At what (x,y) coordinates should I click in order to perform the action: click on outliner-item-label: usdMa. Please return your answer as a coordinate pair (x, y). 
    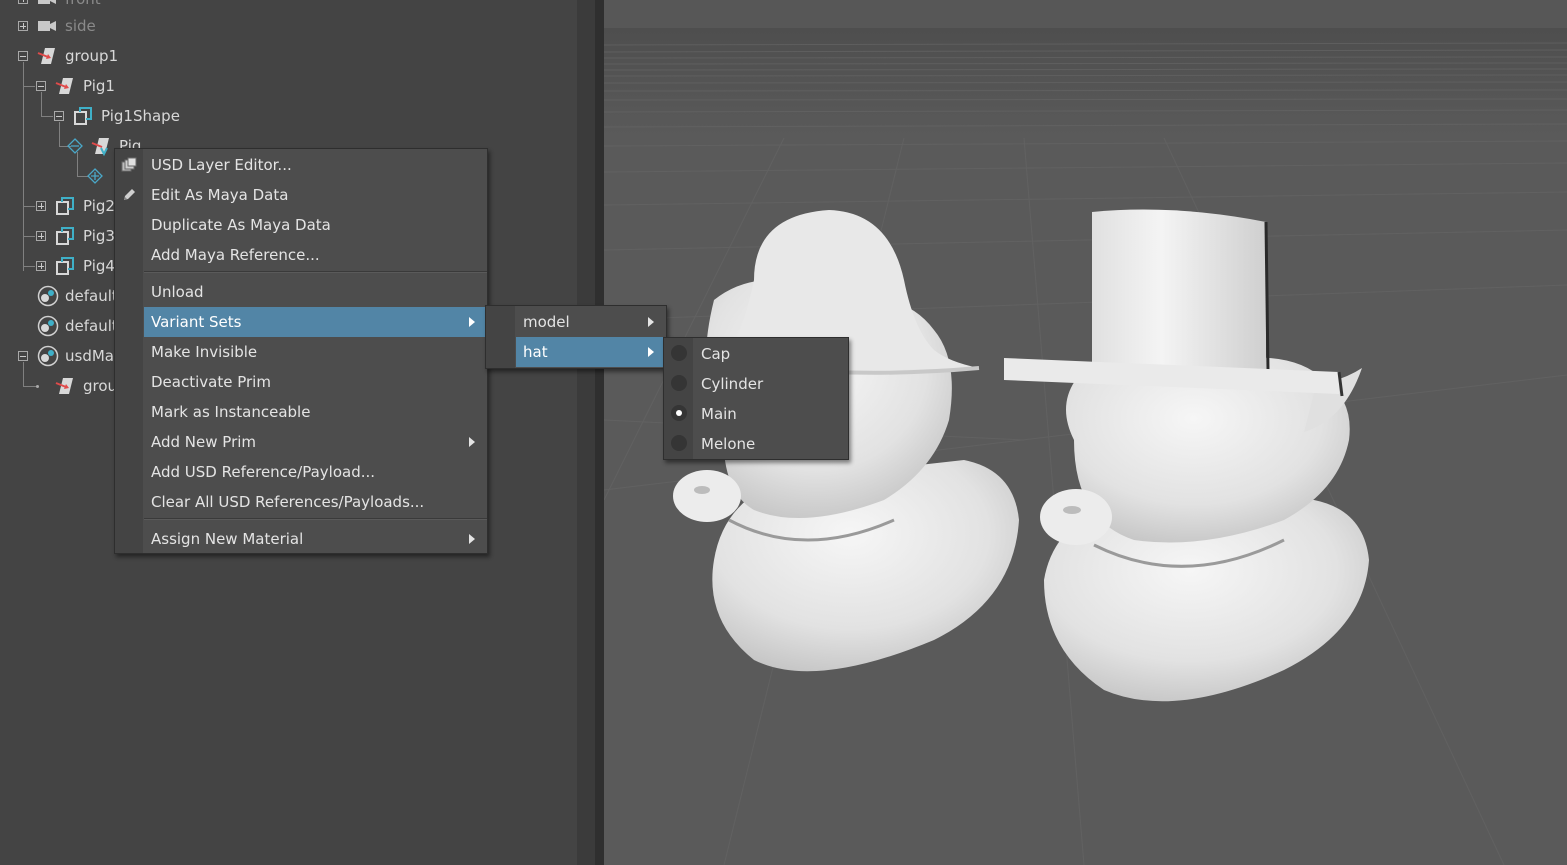
    Looking at the image, I should click on (89, 356).